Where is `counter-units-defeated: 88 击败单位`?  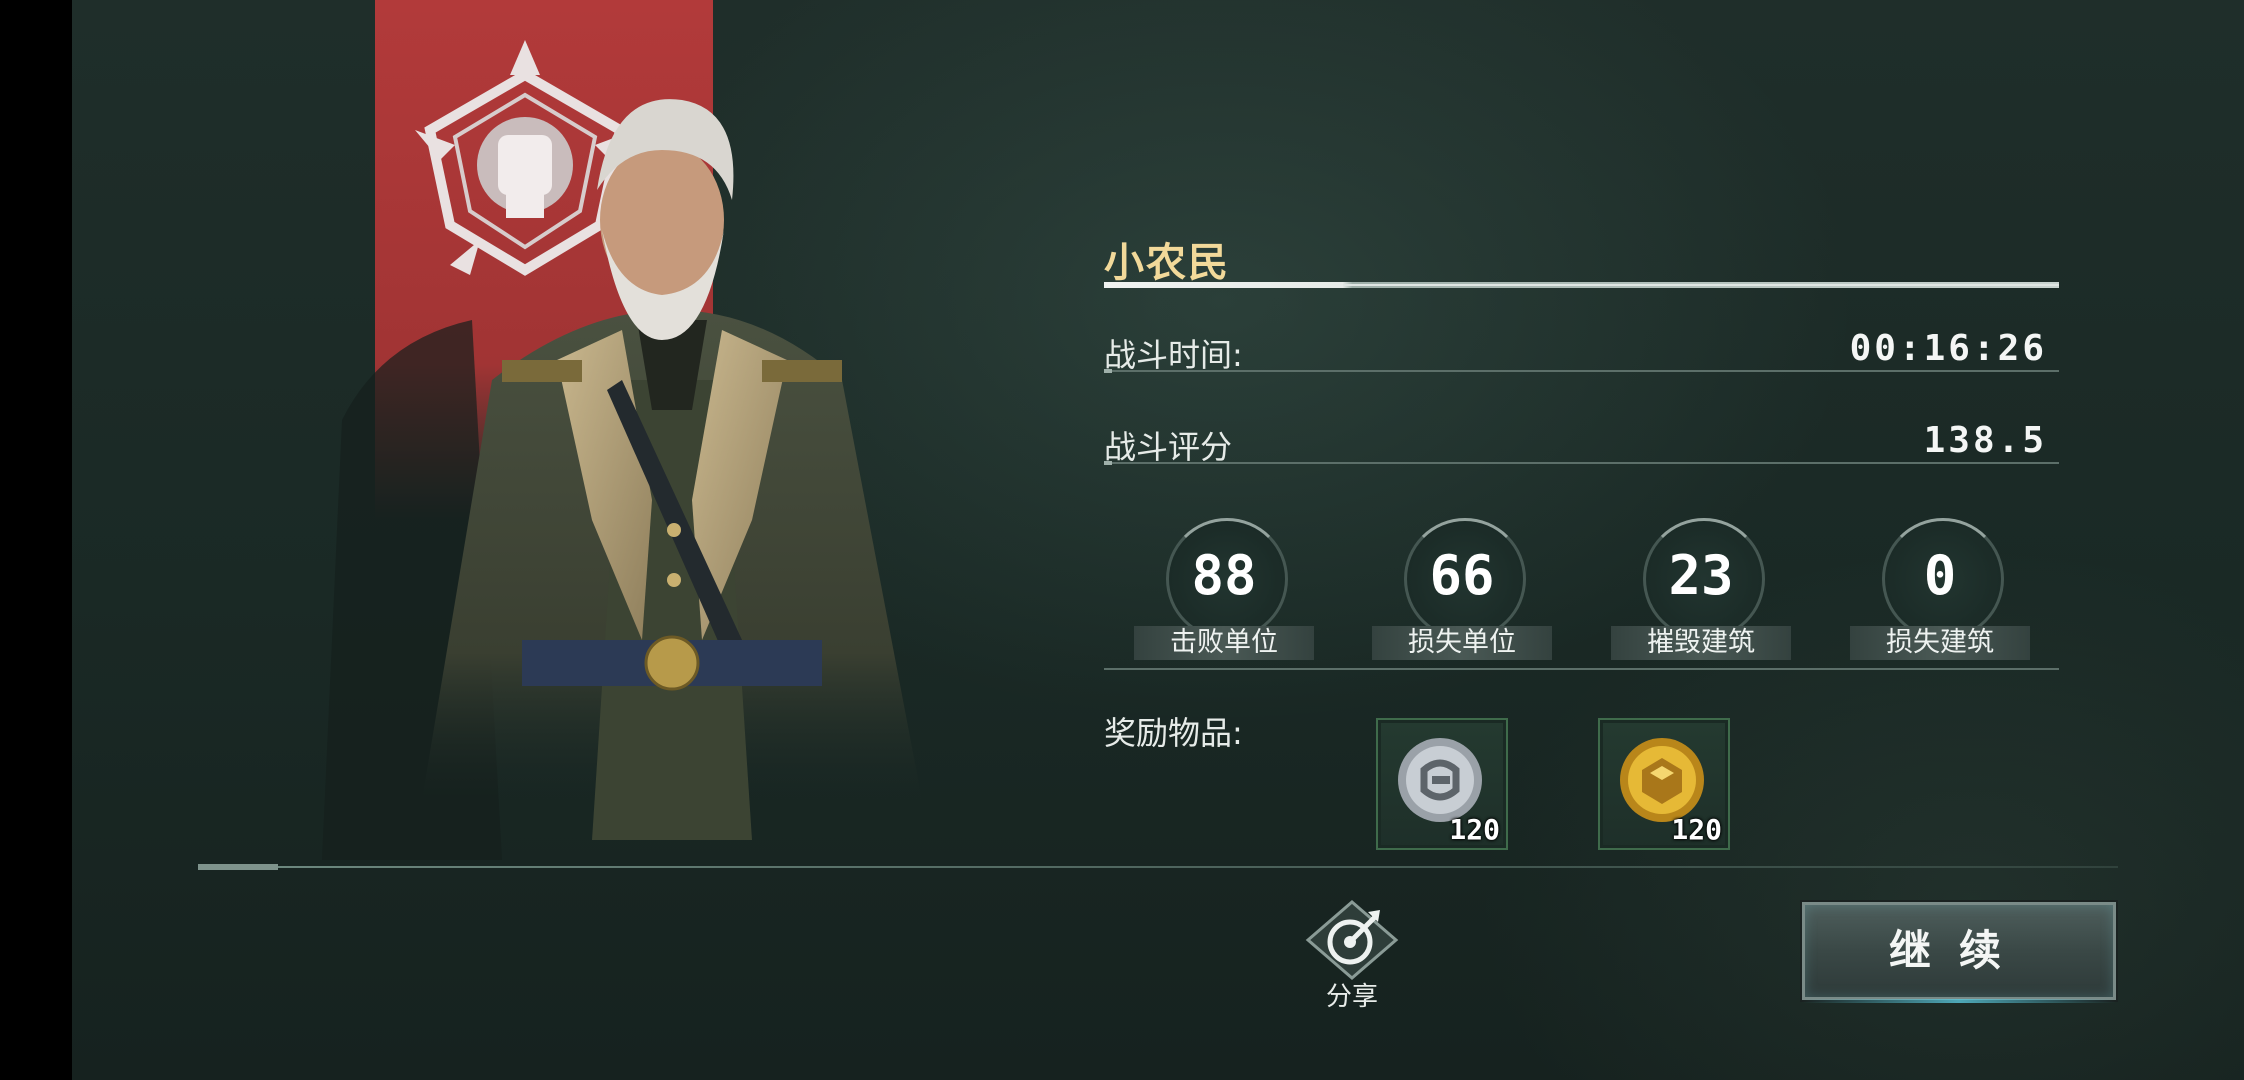 counter-units-defeated: 88 击败单位 is located at coordinates (1224, 589).